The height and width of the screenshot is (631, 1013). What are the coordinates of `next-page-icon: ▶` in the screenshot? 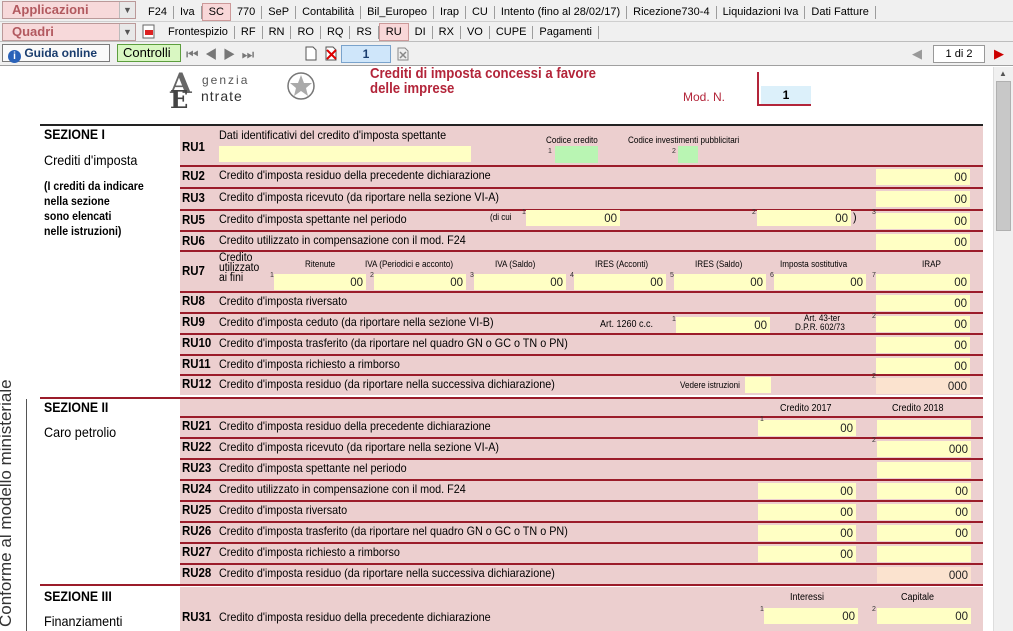 It's located at (999, 54).